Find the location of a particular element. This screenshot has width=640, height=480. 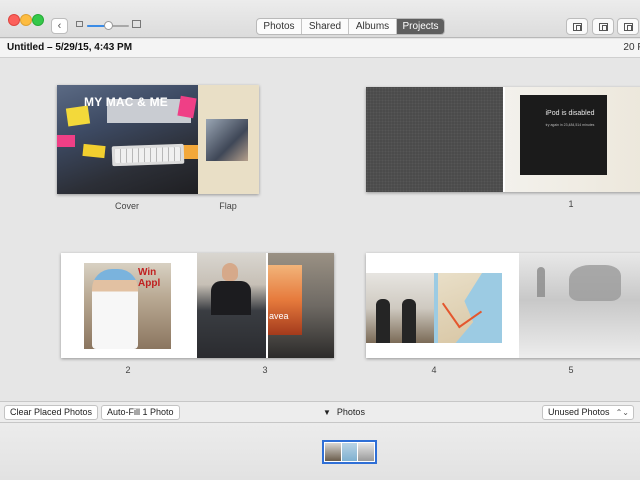

poster-text: avea is located at coordinates (279, 316).